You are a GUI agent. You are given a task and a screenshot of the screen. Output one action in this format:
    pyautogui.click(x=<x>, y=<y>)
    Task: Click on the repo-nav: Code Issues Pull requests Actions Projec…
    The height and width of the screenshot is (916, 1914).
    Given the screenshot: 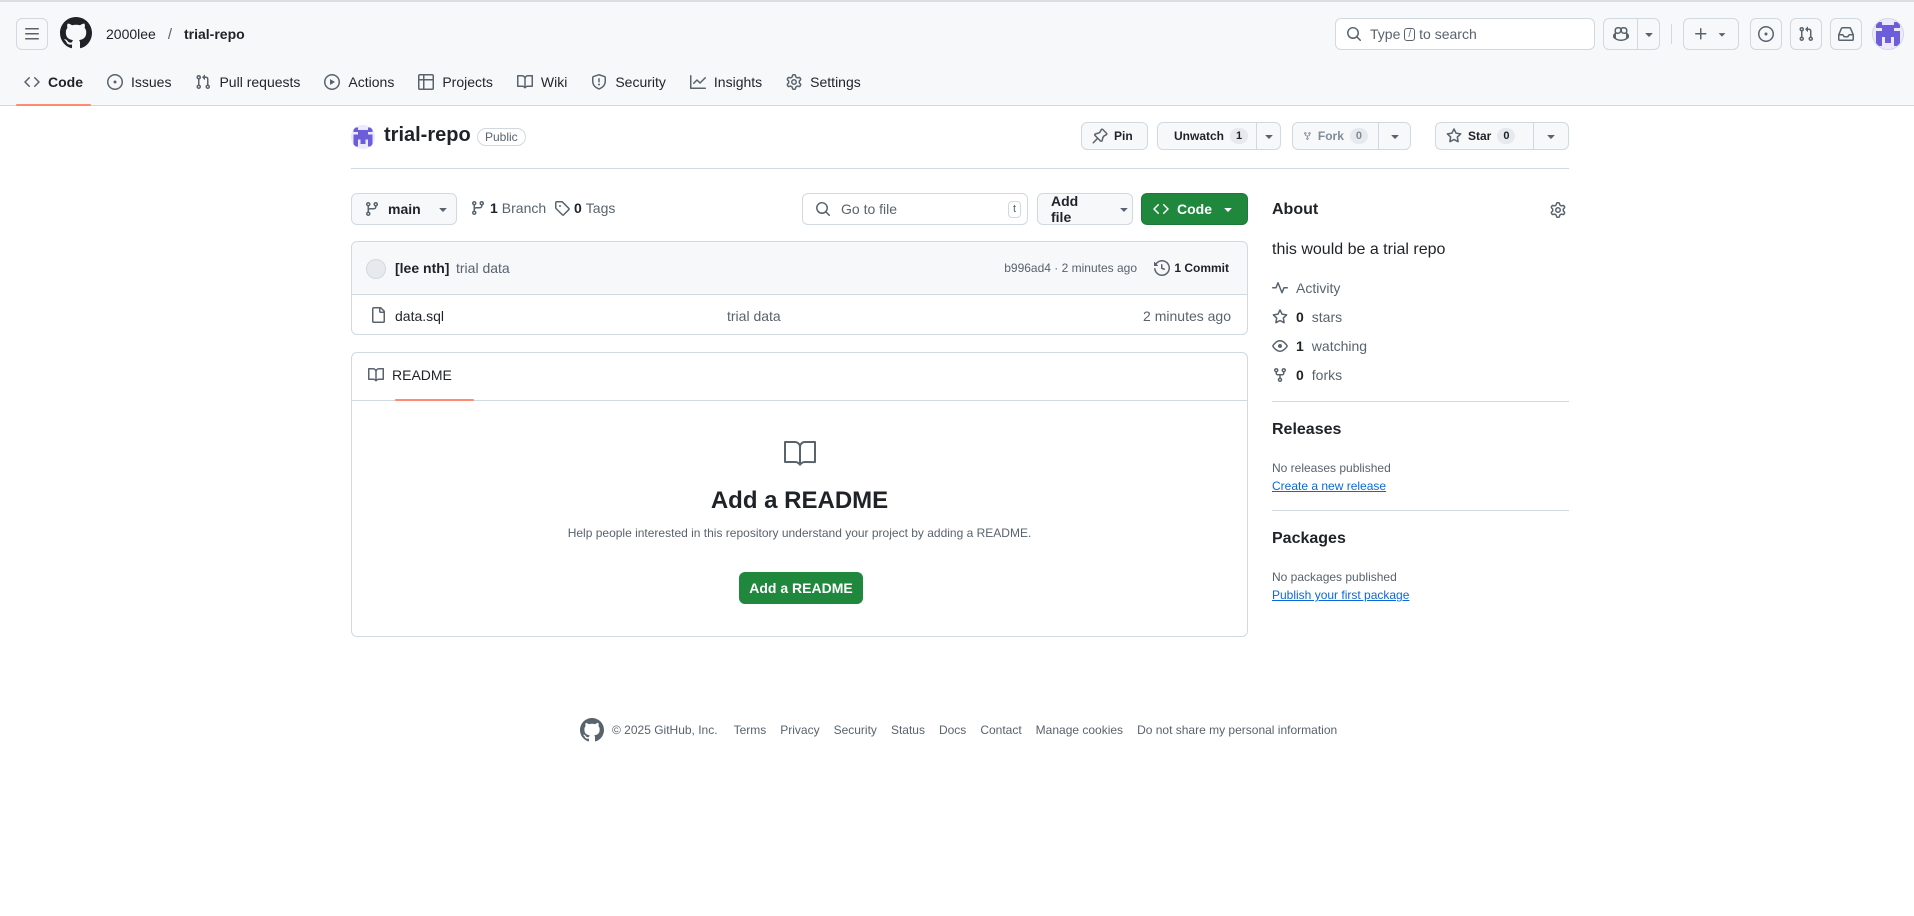 What is the action you would take?
    pyautogui.click(x=446, y=88)
    